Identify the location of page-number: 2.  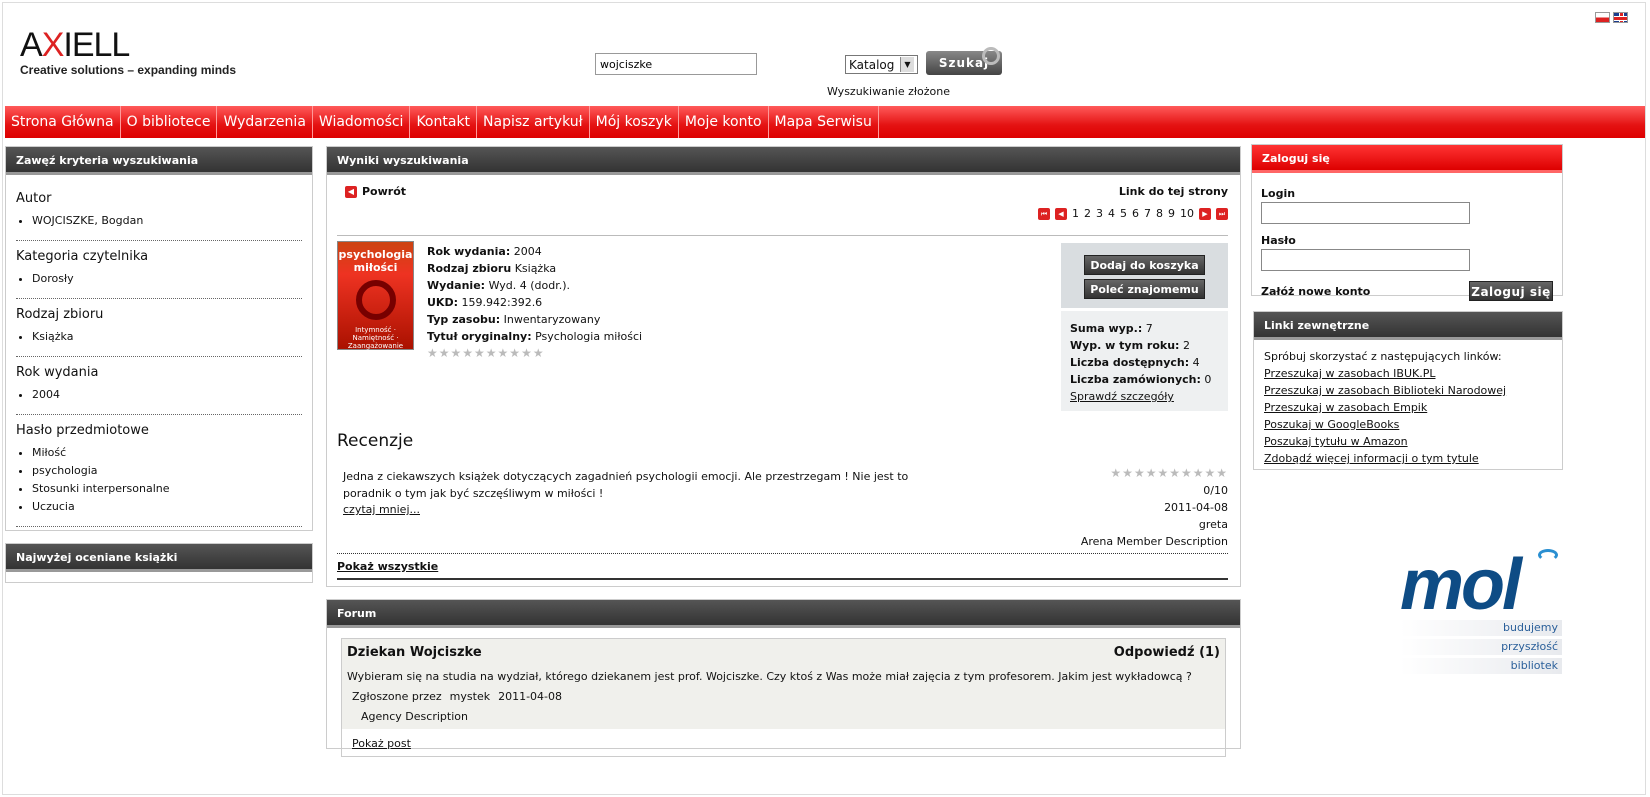
(1087, 213).